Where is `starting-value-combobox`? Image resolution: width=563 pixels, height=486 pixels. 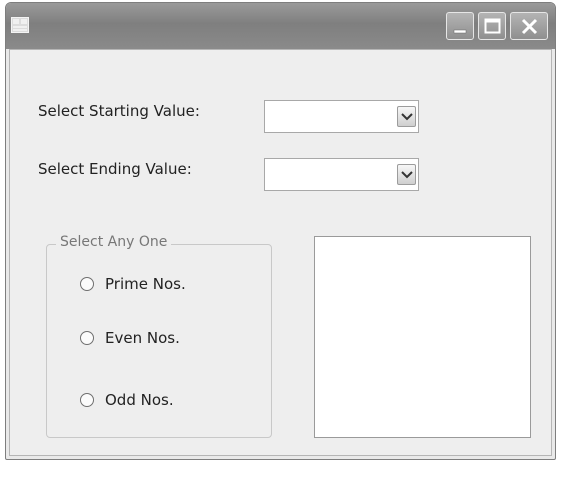 starting-value-combobox is located at coordinates (341, 116).